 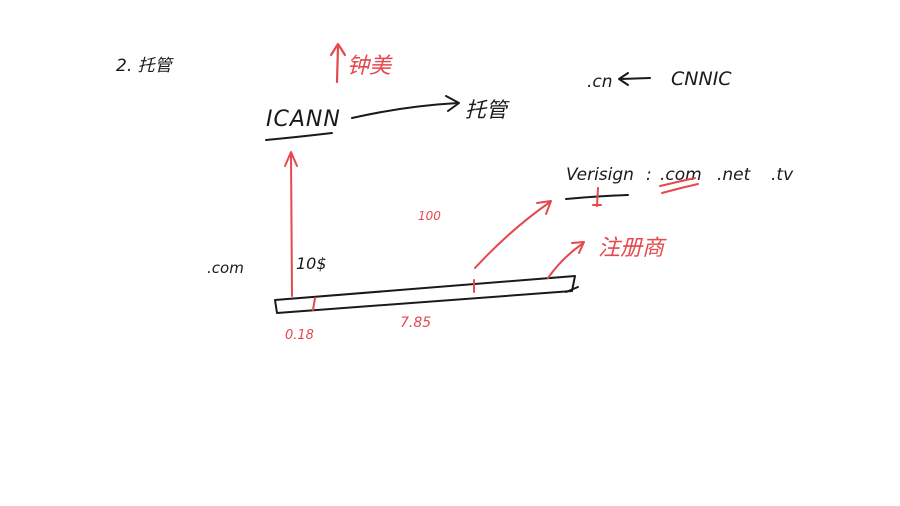 What do you see at coordinates (370, 66) in the screenshot?
I see `red-up-label: 钟美` at bounding box center [370, 66].